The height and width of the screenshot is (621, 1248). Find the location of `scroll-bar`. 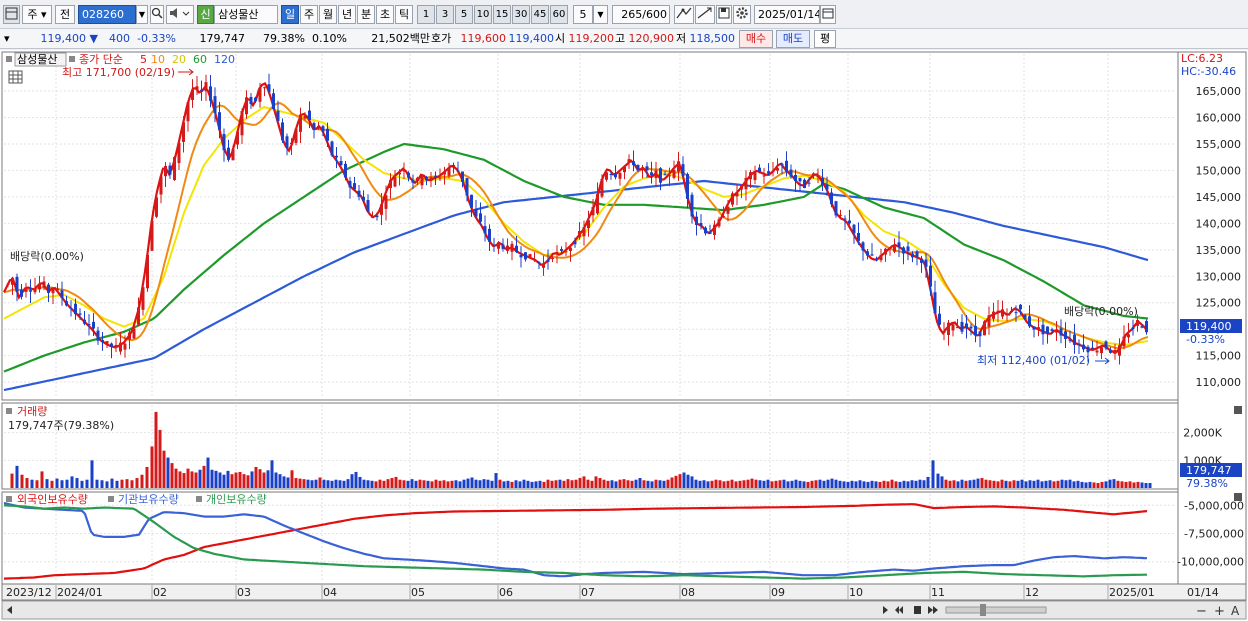

scroll-bar is located at coordinates (624, 610).